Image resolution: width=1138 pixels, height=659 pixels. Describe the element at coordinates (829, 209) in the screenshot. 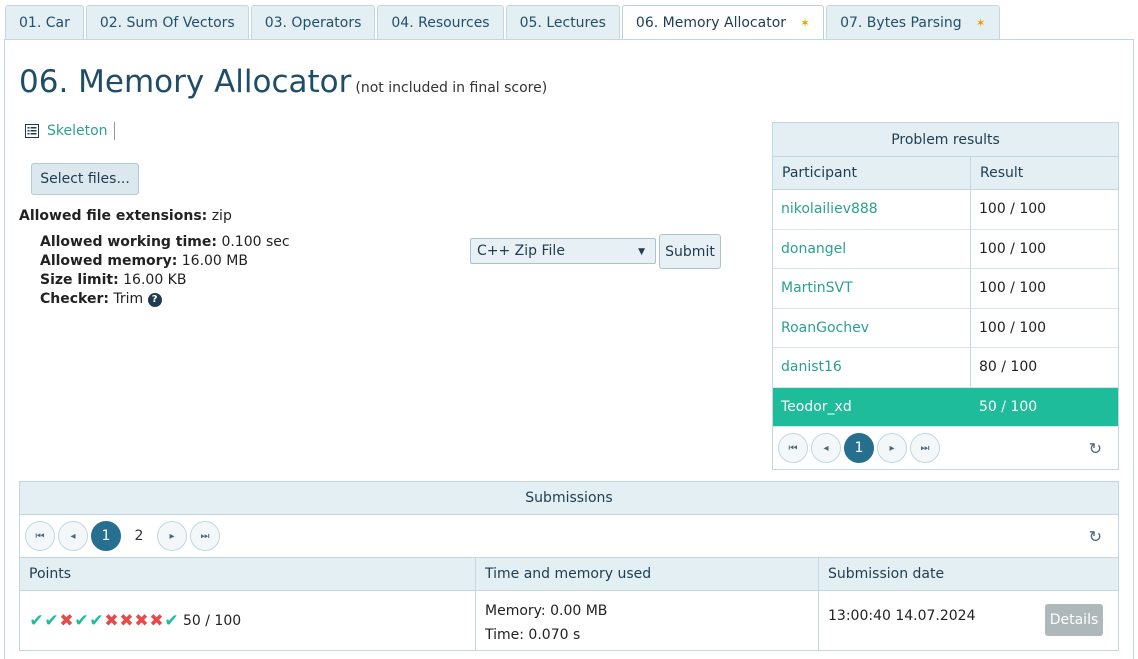

I see `participant-link: nikolailiev888` at that location.